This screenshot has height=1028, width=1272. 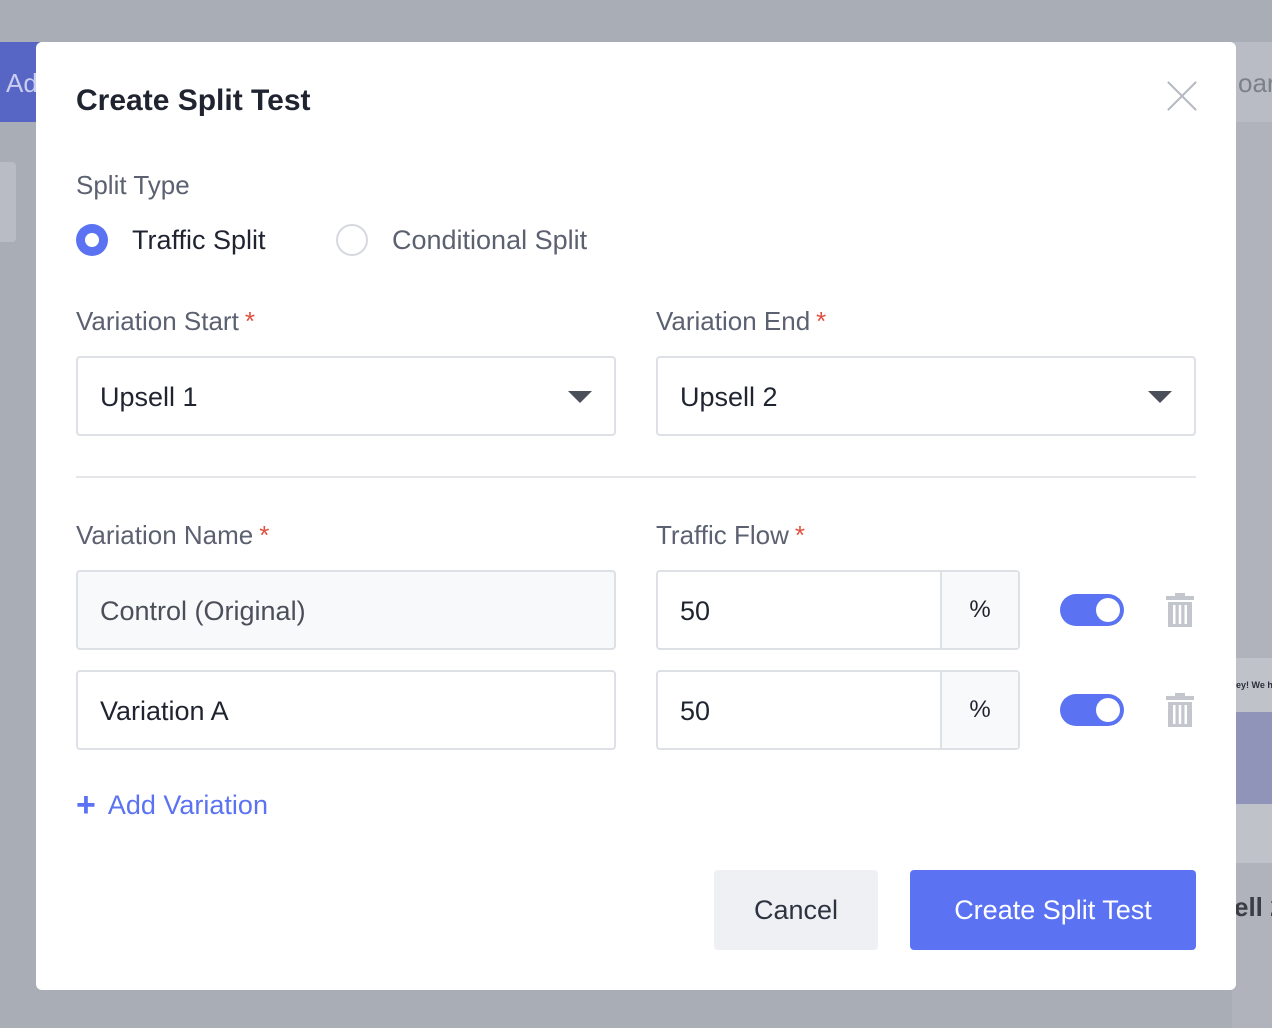 I want to click on variation-start-value: Upsell 1, so click(x=149, y=397).